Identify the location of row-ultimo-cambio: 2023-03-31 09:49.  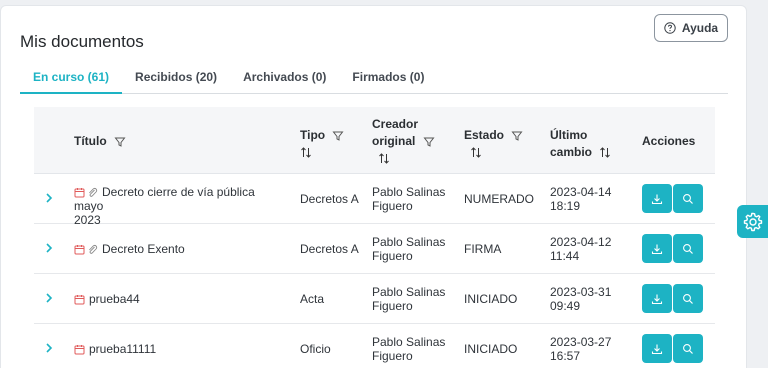
(581, 299).